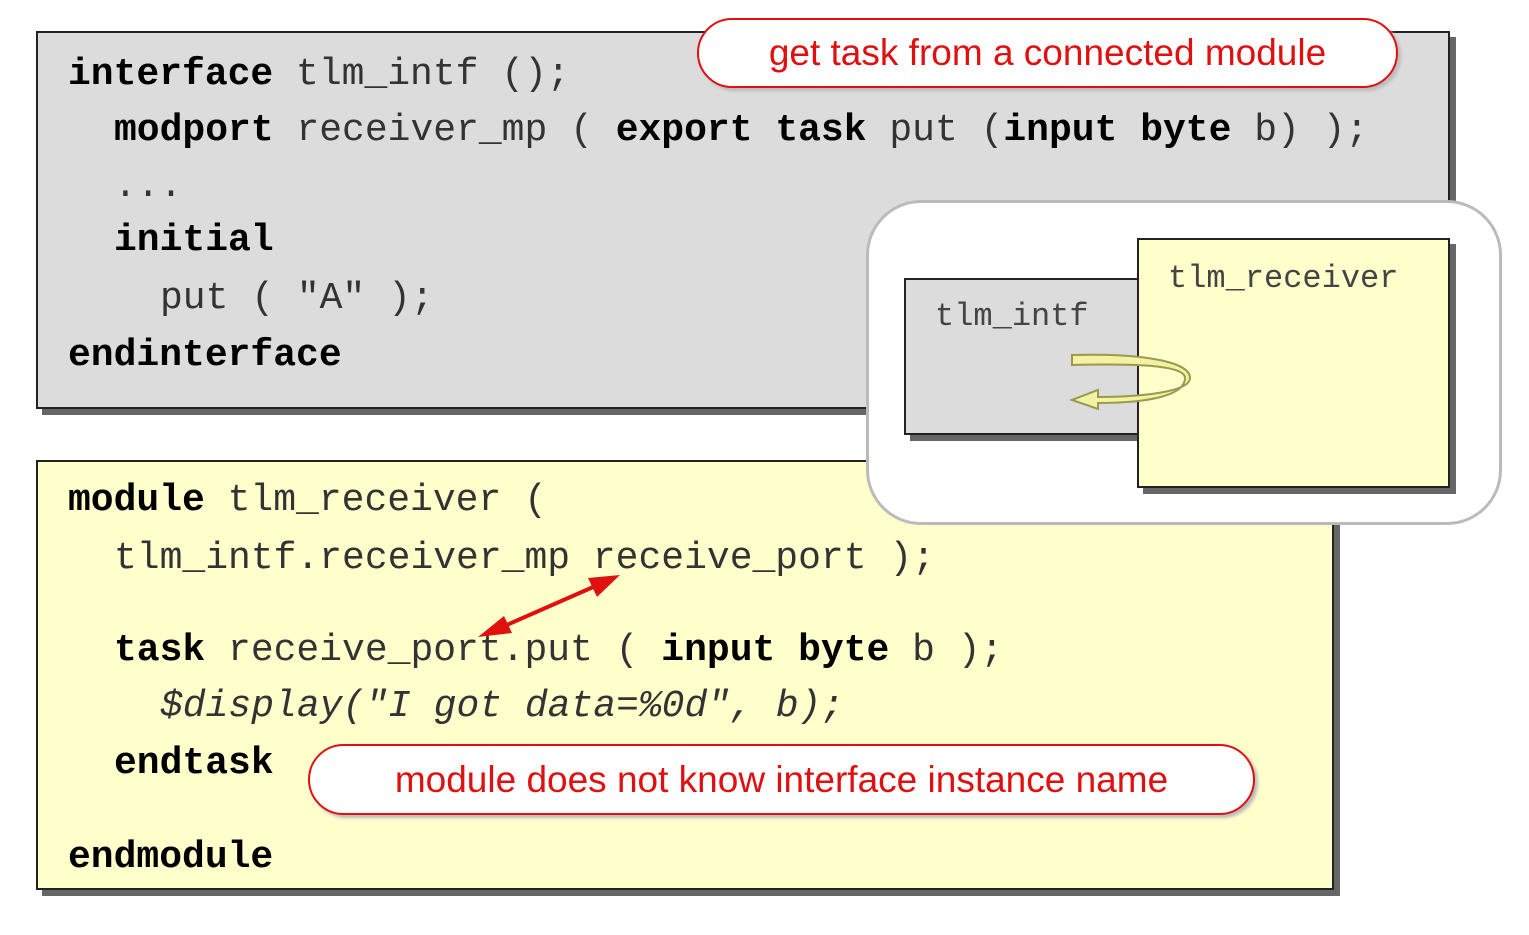 This screenshot has height=935, width=1529. I want to click on curved-arrow-icon, so click(1130, 382).